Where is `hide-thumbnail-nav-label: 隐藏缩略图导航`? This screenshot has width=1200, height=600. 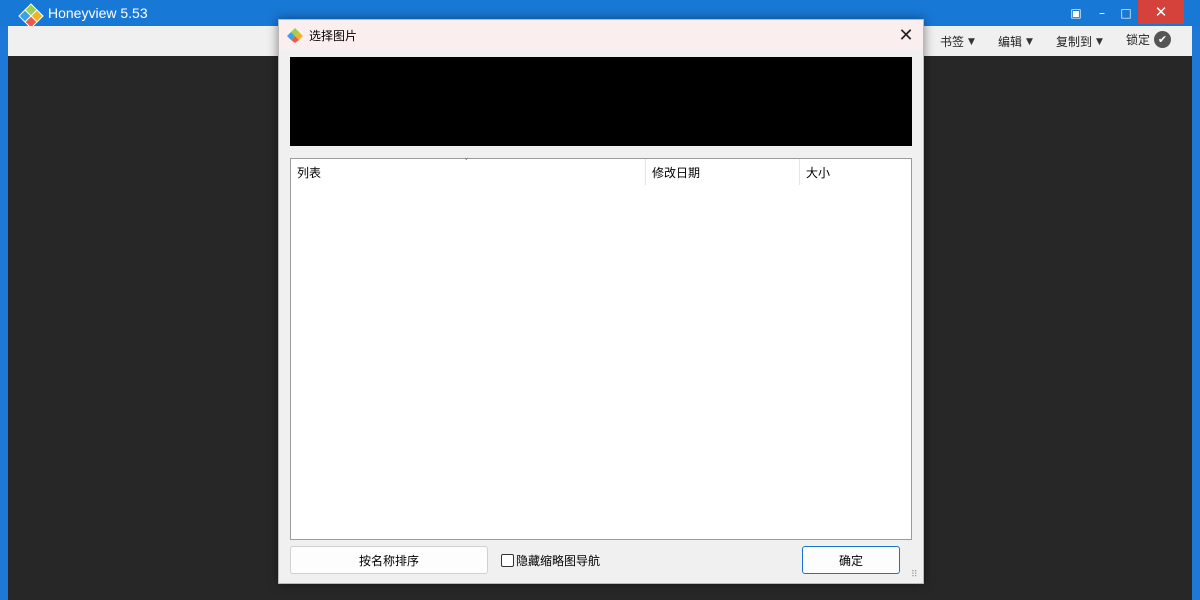 hide-thumbnail-nav-label: 隐藏缩略图导航 is located at coordinates (558, 561).